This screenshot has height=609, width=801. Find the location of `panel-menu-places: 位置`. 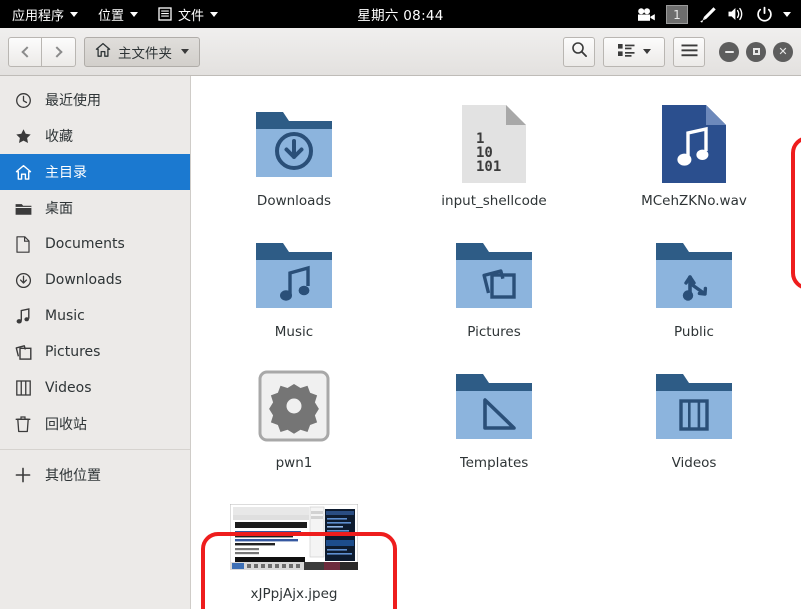

panel-menu-places: 位置 is located at coordinates (118, 14).